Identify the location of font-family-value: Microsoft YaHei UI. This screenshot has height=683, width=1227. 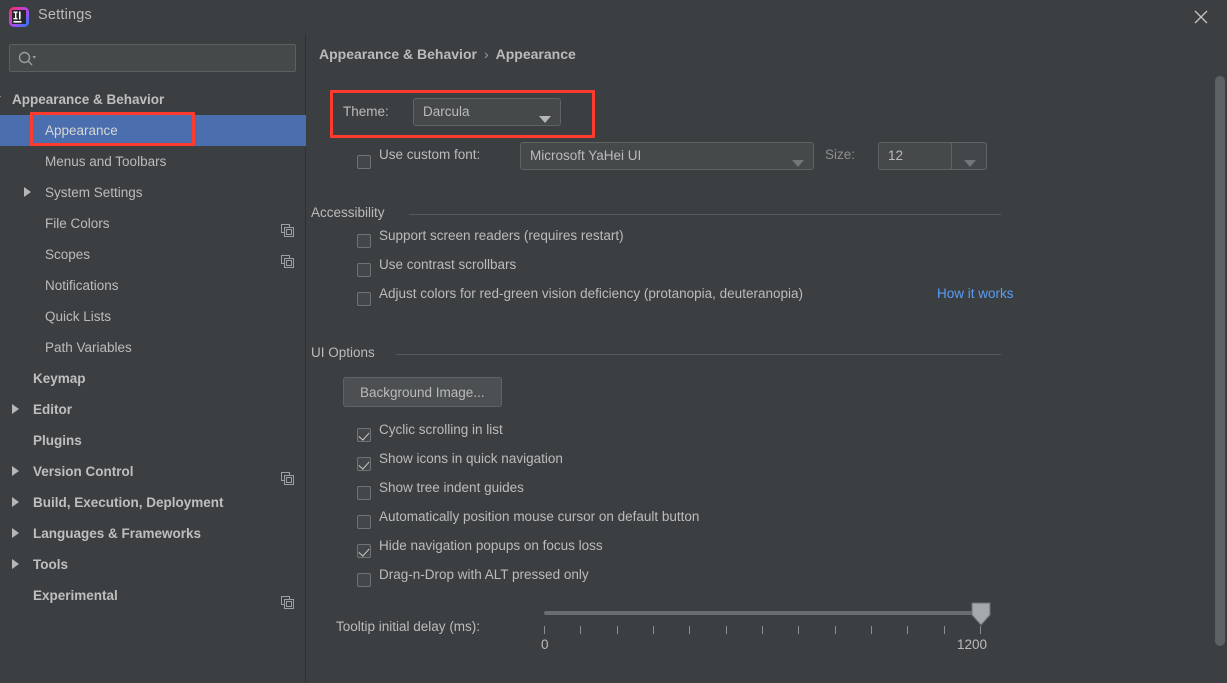
(586, 155).